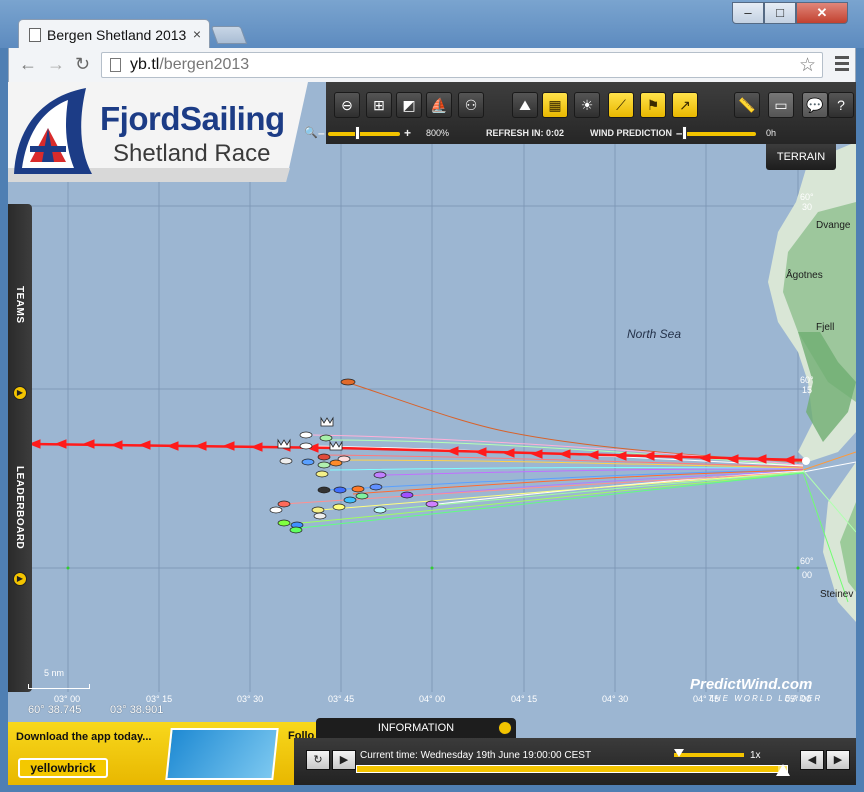 The height and width of the screenshot is (792, 864). What do you see at coordinates (804, 274) in the screenshot?
I see `place-label: Ågotnes` at bounding box center [804, 274].